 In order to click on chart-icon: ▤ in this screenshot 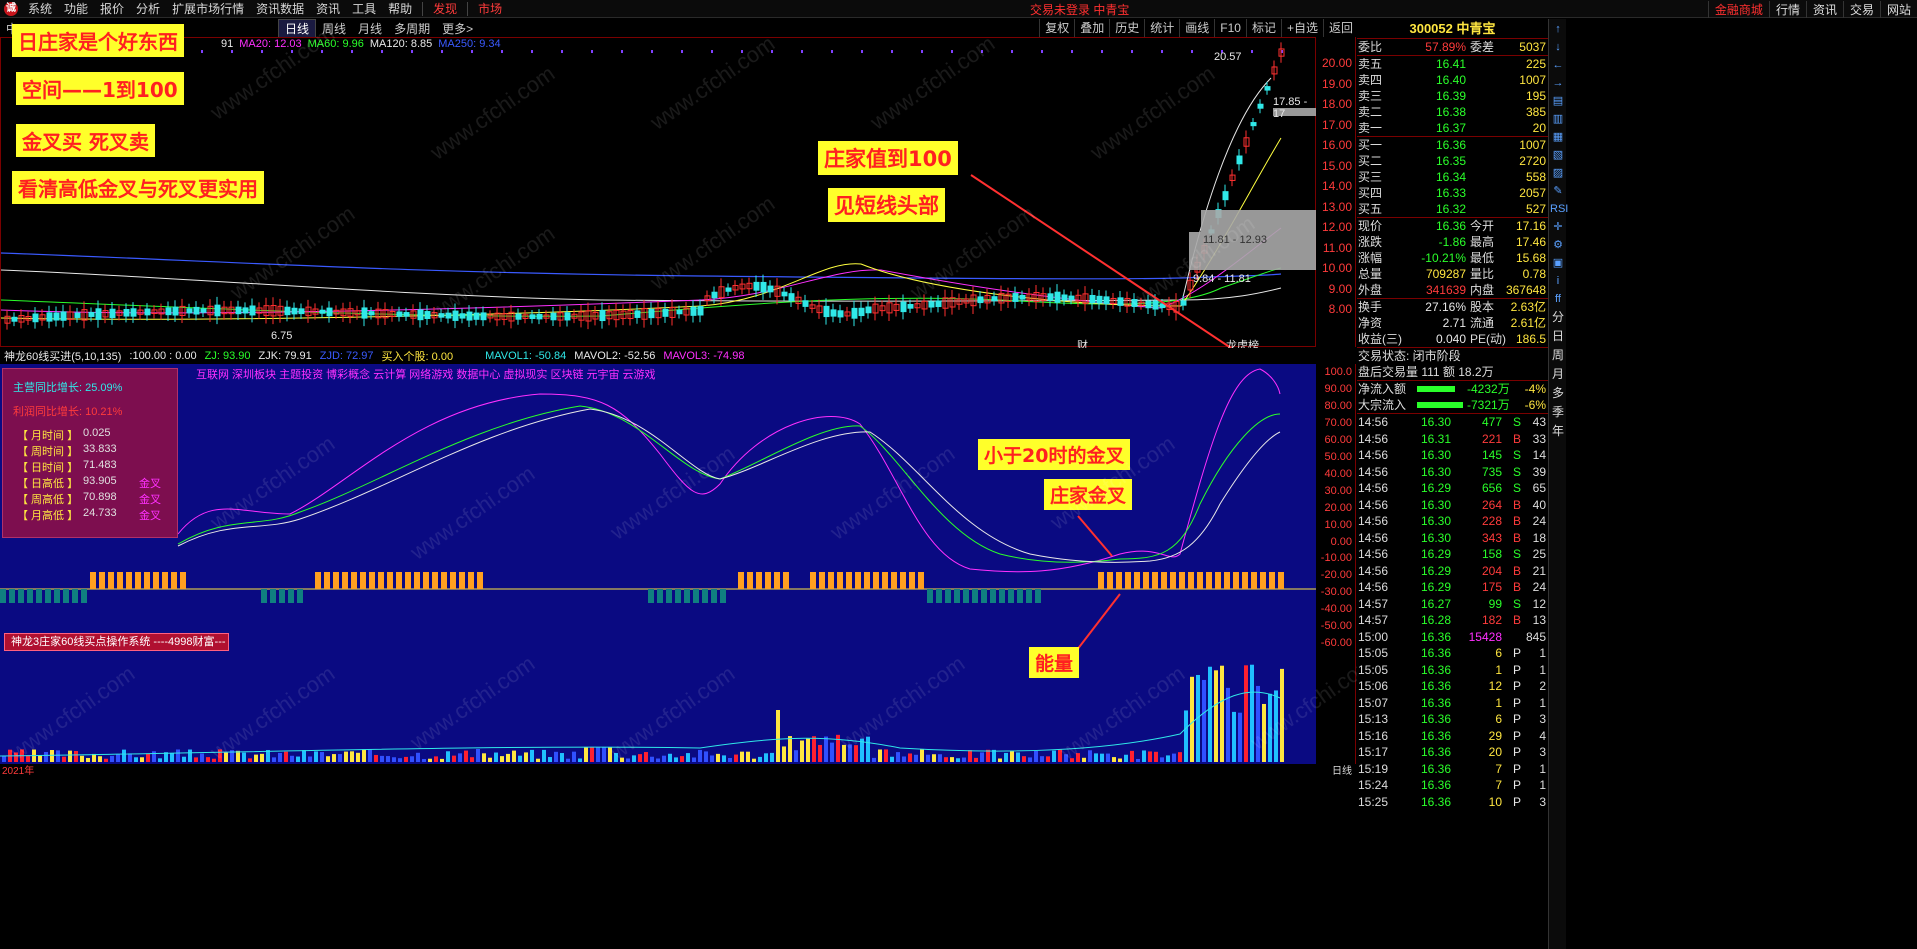, I will do `click(1558, 101)`.